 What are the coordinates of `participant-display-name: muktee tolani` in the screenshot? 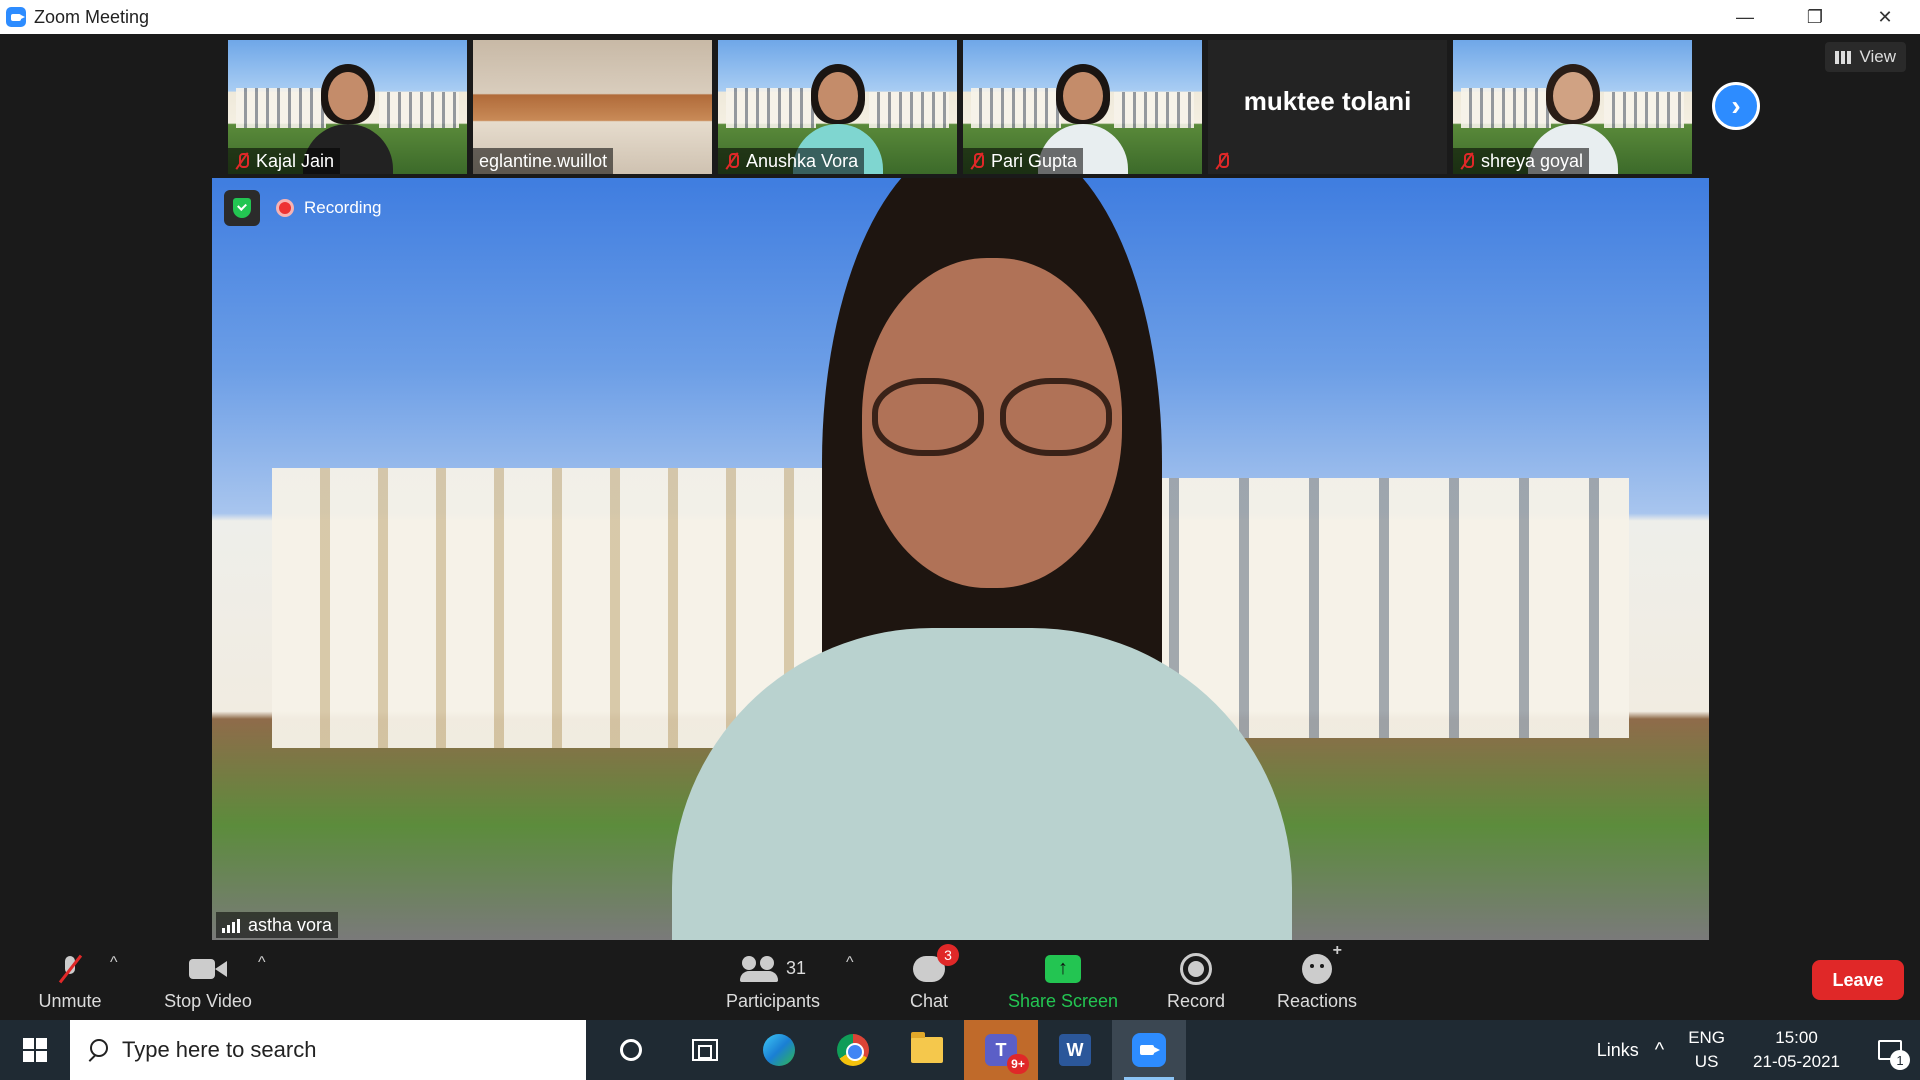 It's located at (1327, 100).